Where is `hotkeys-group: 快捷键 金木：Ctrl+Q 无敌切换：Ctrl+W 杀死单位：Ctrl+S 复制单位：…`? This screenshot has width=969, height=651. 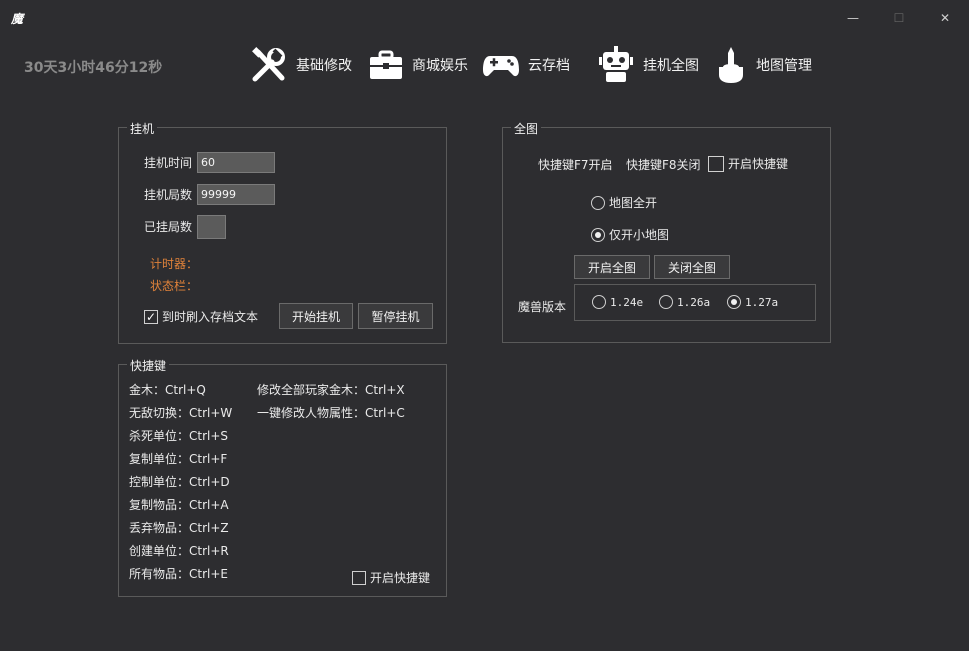
hotkeys-group: 快捷键 金木：Ctrl+Q 无敌切换：Ctrl+W 杀死单位：Ctrl+S 复制单位：… is located at coordinates (282, 477).